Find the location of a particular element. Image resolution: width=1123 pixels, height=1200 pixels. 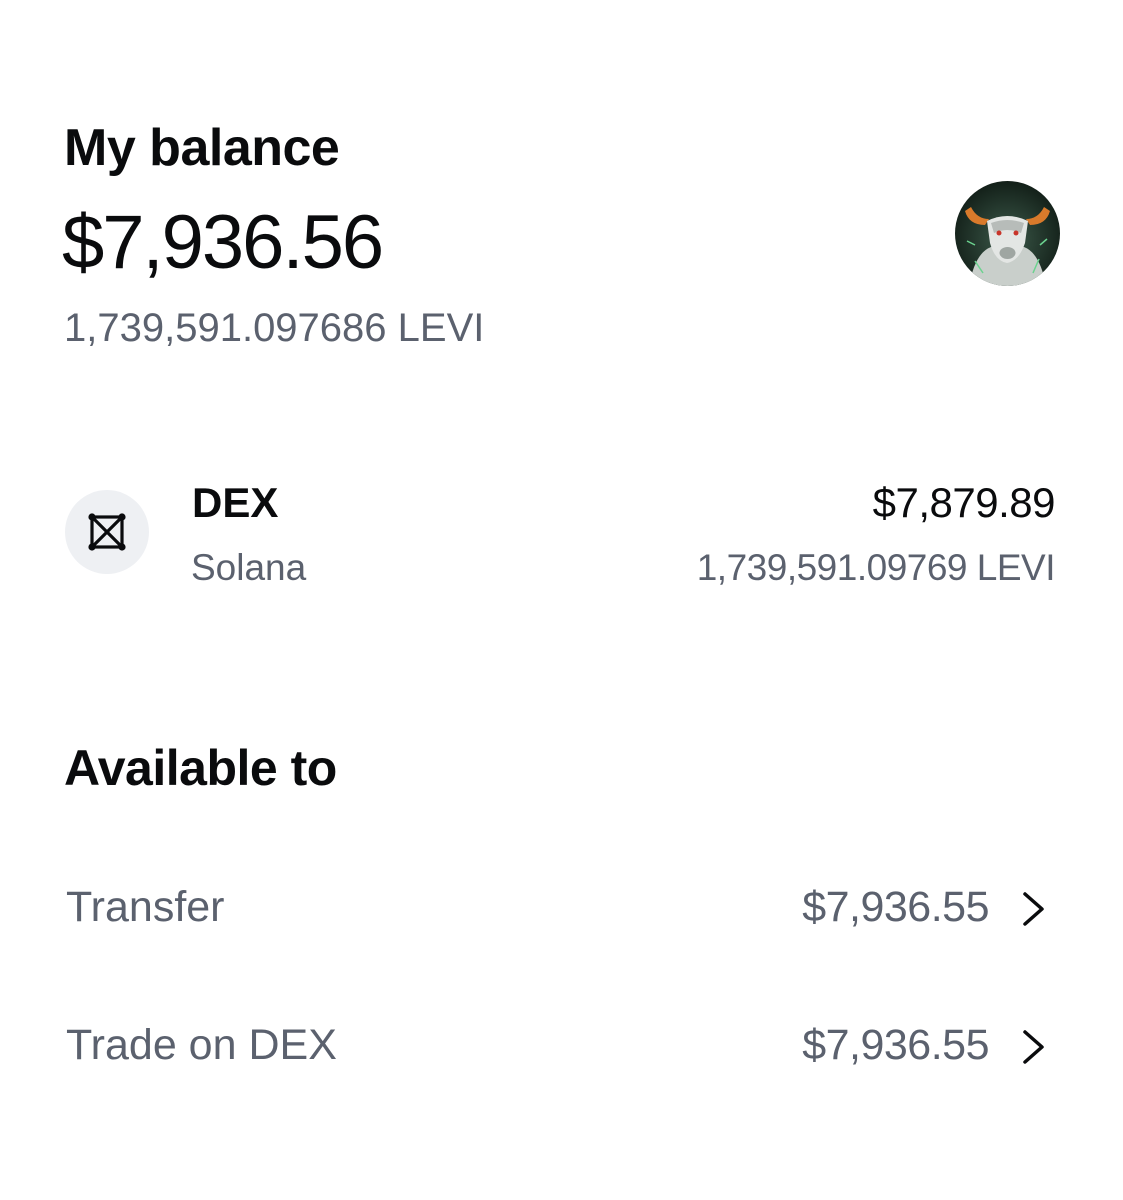

page-title: My balance is located at coordinates (202, 148).